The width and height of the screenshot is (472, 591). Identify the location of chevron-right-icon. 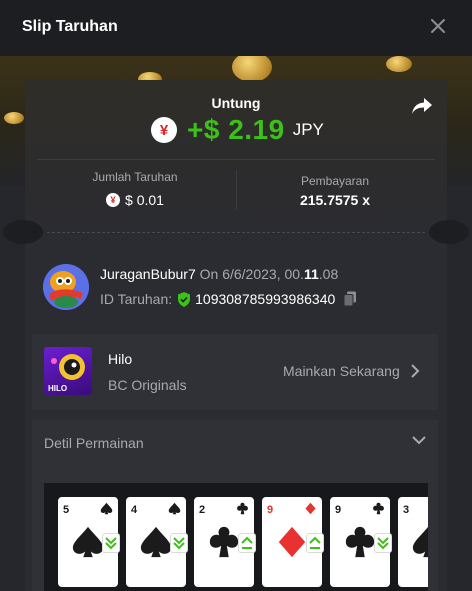
(415, 371).